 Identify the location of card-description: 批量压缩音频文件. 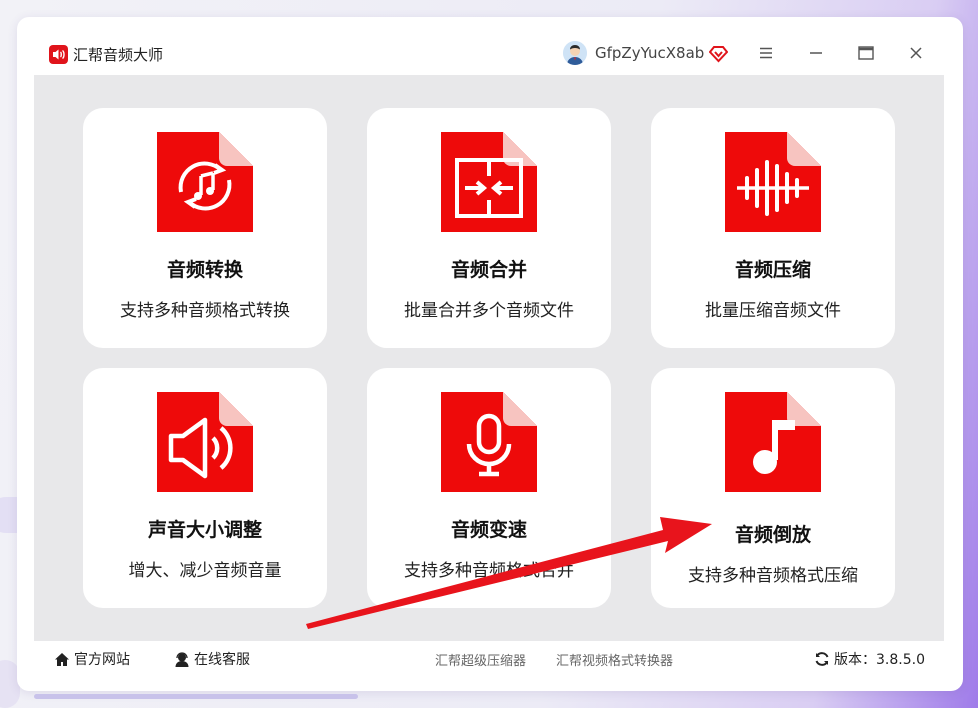
(773, 311).